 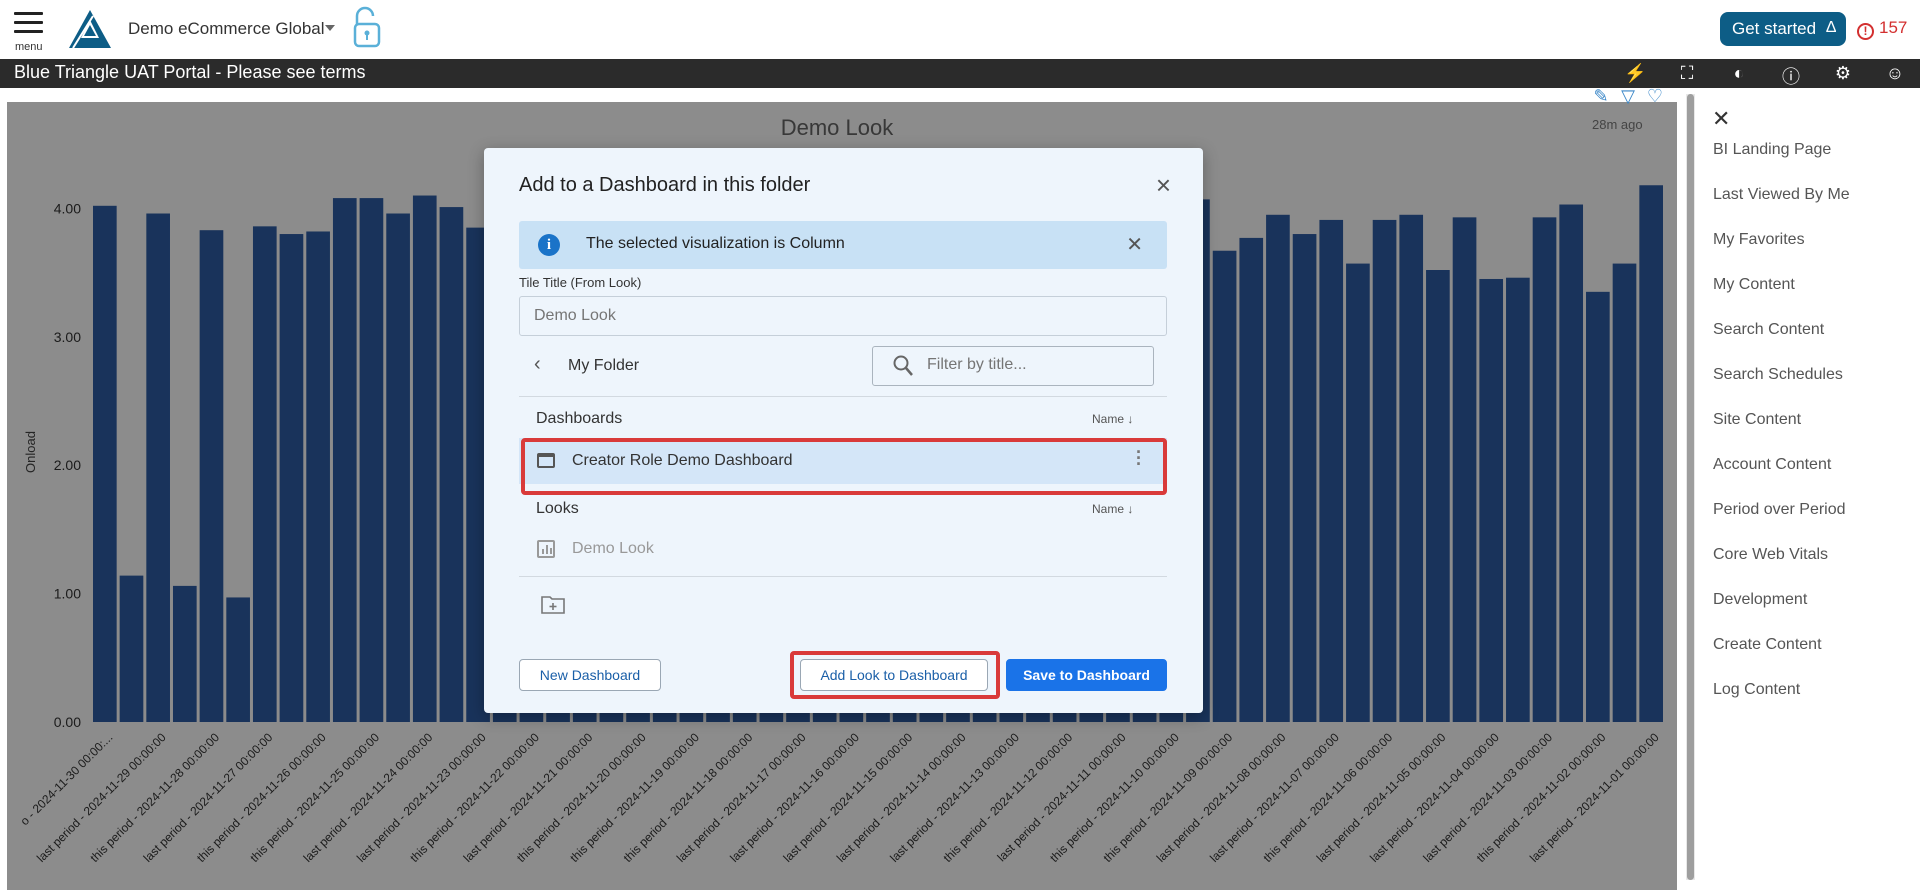 What do you see at coordinates (1034, 365) in the screenshot?
I see `filter-input` at bounding box center [1034, 365].